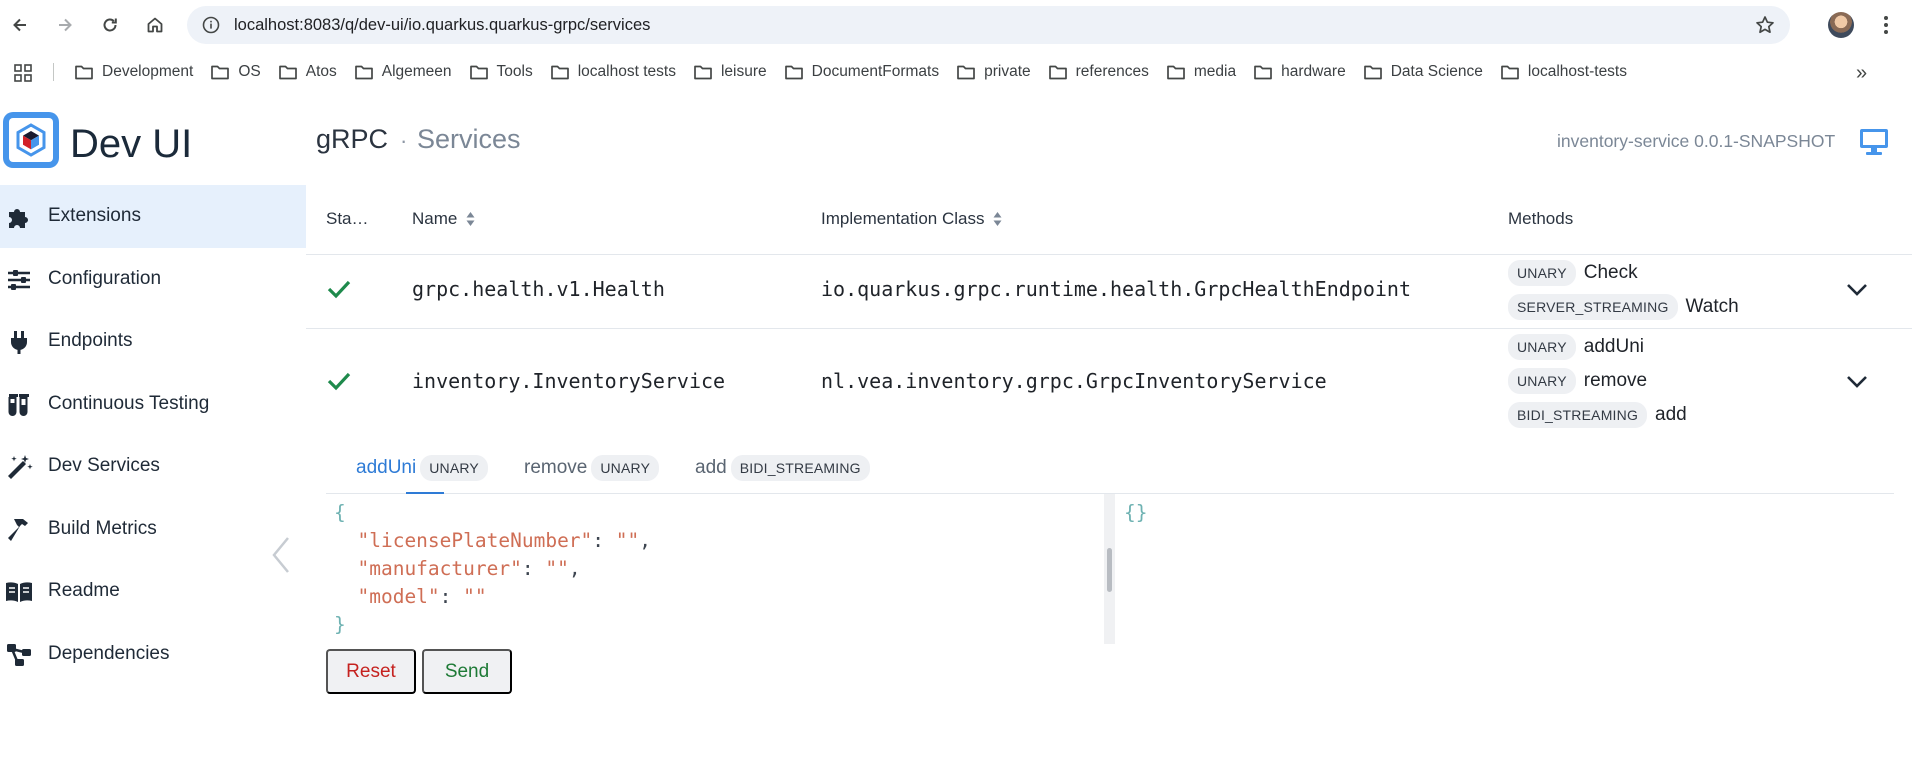 Image resolution: width=1912 pixels, height=767 pixels. I want to click on bookmark-label: localhost-tests, so click(1577, 71).